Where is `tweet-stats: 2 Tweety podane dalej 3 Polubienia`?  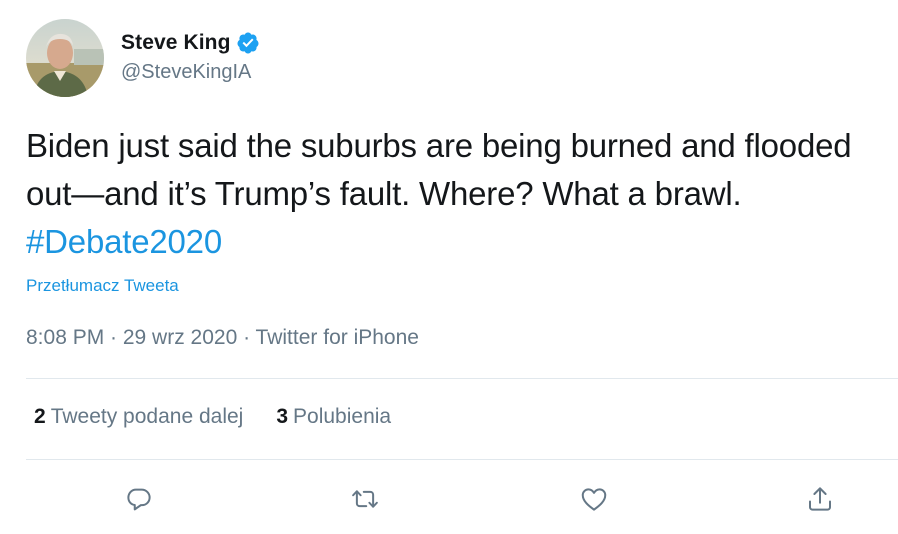
tweet-stats: 2 Tweety podane dalej 3 Polubienia is located at coordinates (229, 417).